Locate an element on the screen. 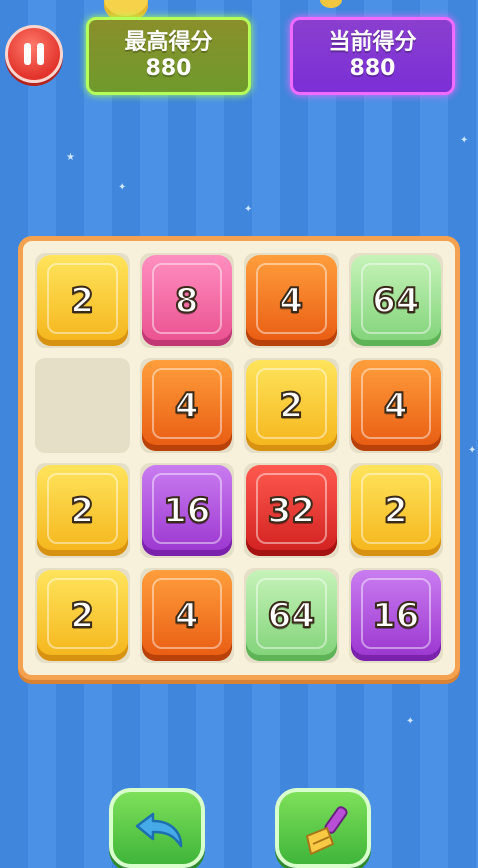  tile-32: 32 is located at coordinates (291, 510).